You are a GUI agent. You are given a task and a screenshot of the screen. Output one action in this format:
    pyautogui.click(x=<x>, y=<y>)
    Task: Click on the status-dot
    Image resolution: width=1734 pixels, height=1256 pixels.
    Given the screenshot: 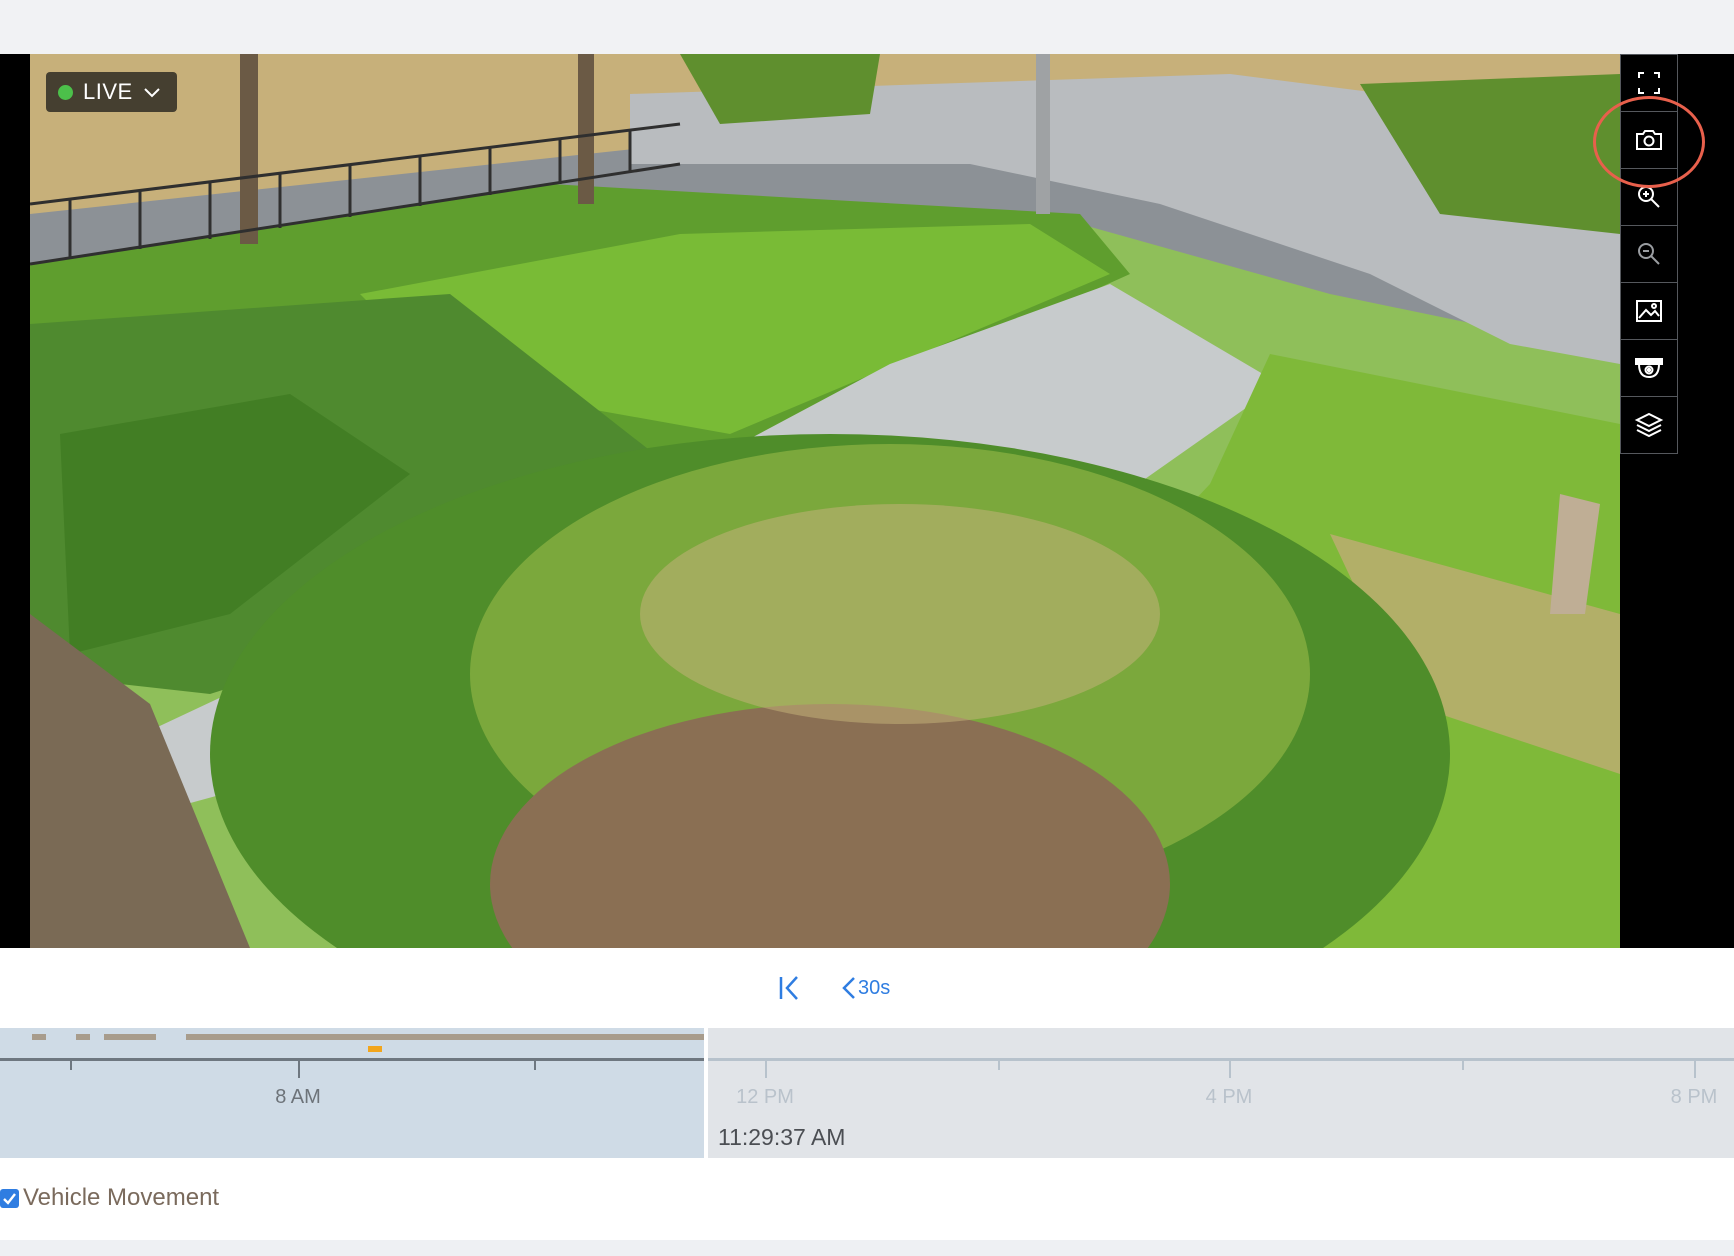 What is the action you would take?
    pyautogui.click(x=65, y=92)
    